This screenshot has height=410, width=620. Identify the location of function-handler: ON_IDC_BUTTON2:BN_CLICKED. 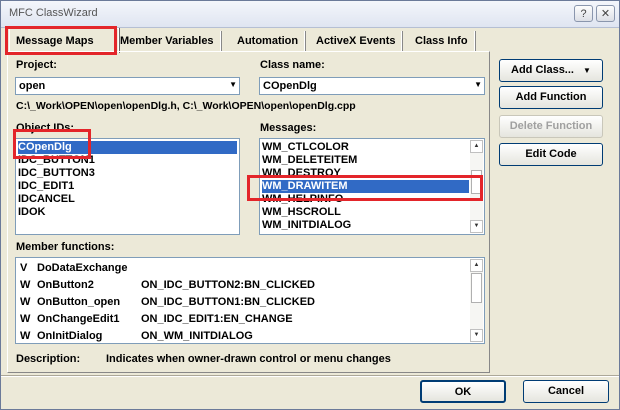
(228, 285).